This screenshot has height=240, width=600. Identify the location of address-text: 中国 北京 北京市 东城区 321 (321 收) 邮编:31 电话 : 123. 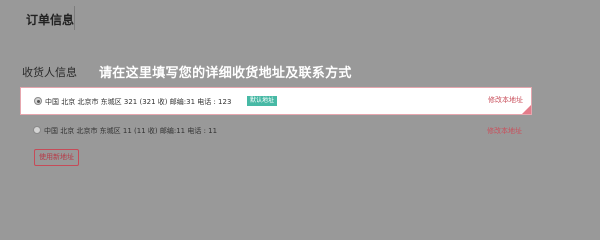
(138, 102).